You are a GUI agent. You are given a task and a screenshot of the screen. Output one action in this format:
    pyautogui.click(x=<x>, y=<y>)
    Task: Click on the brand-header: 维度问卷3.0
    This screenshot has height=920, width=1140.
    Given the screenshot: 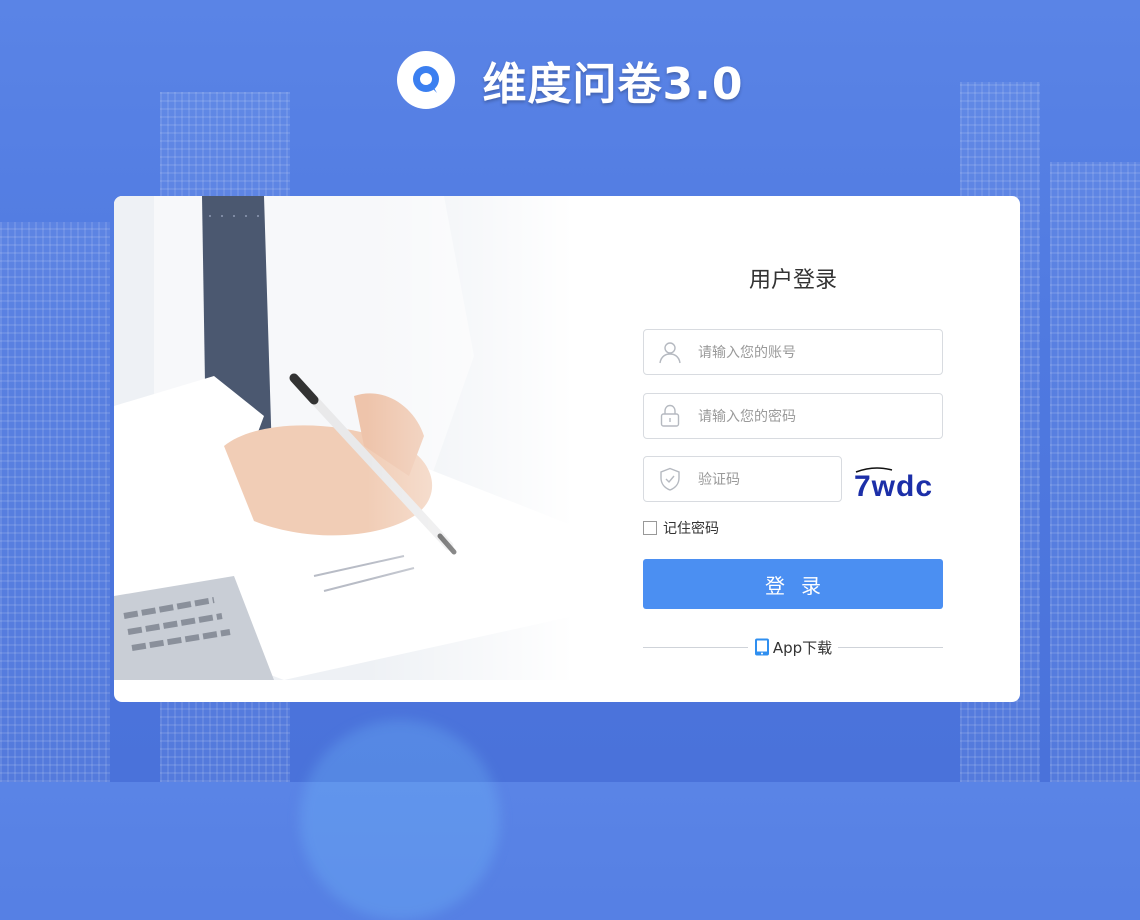 What is the action you would take?
    pyautogui.click(x=570, y=80)
    